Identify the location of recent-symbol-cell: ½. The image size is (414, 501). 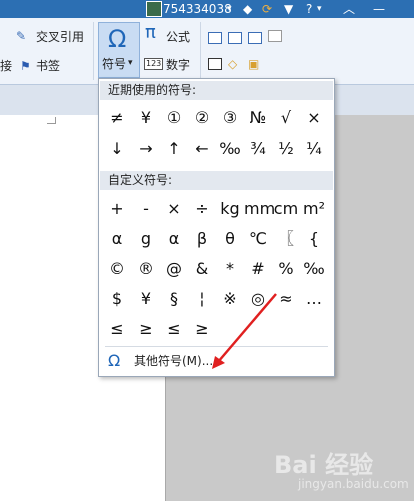
(286, 149).